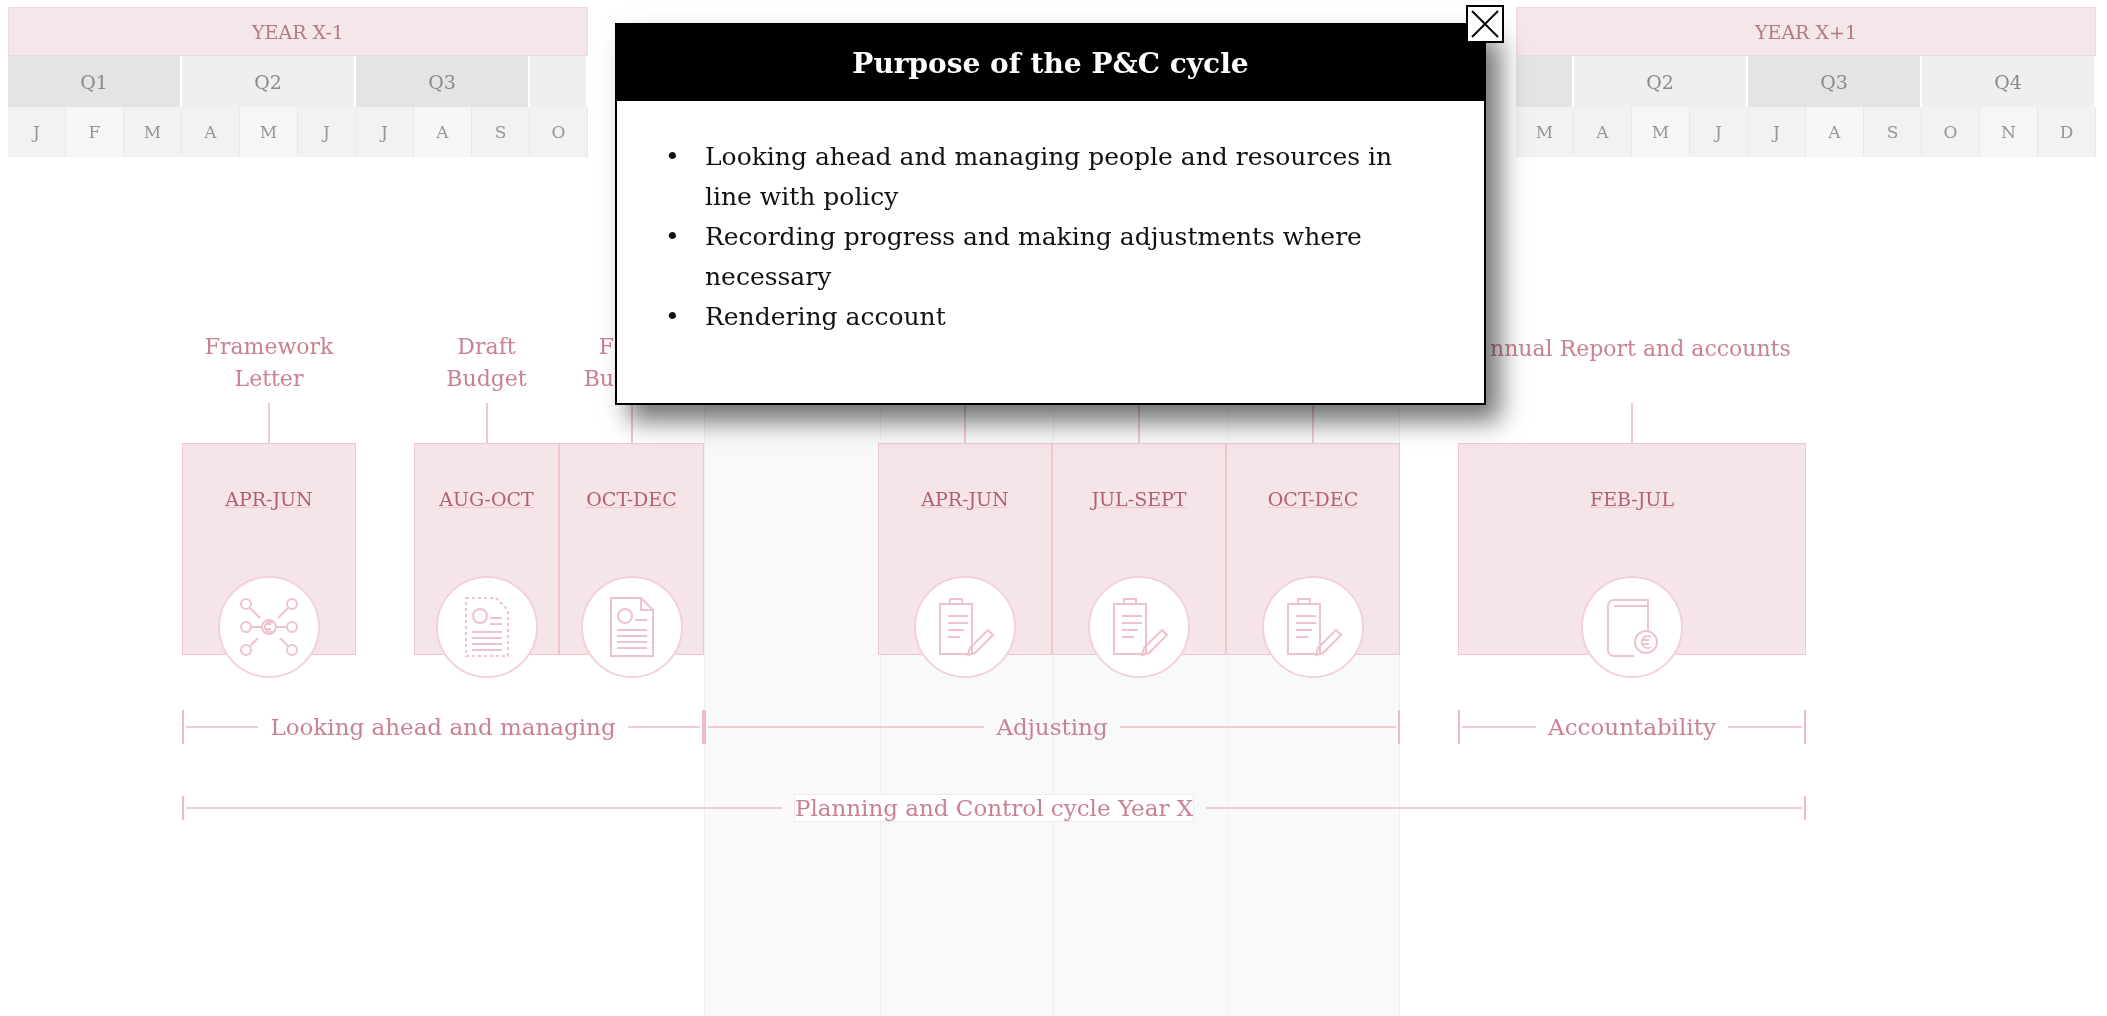 Image resolution: width=2107 pixels, height=1016 pixels. I want to click on purpose-item: Rendering account, so click(825, 317).